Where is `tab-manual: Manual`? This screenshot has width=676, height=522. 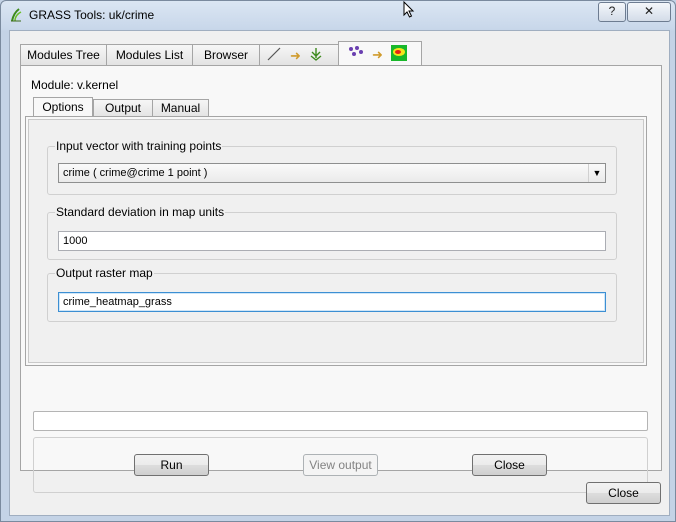
tab-manual: Manual is located at coordinates (180, 108).